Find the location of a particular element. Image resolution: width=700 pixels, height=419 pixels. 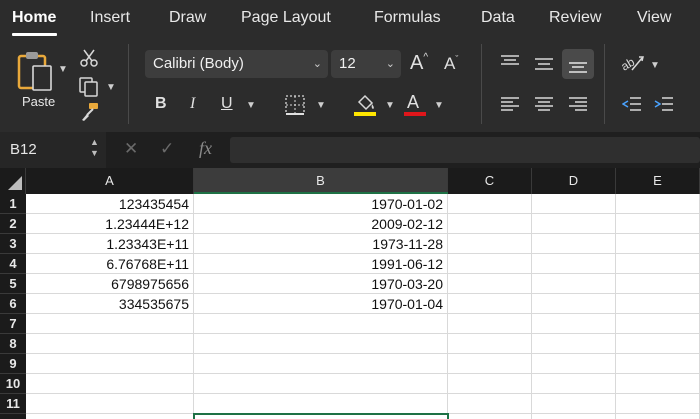

cell-c2 is located at coordinates (490, 224).